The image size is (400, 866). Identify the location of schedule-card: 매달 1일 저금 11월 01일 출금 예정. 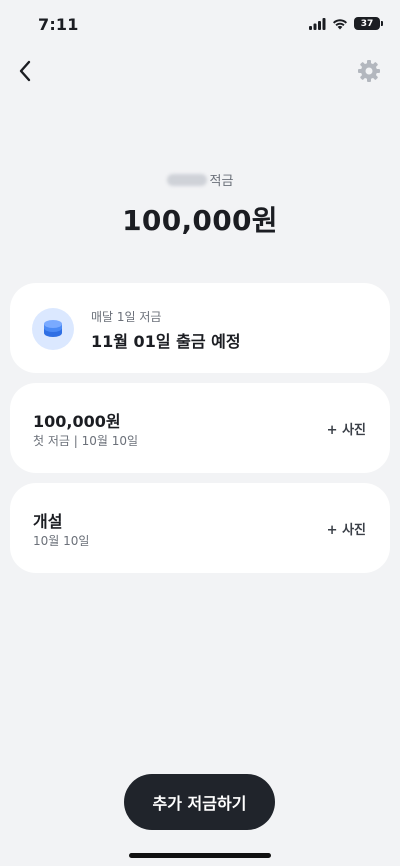
(200, 328).